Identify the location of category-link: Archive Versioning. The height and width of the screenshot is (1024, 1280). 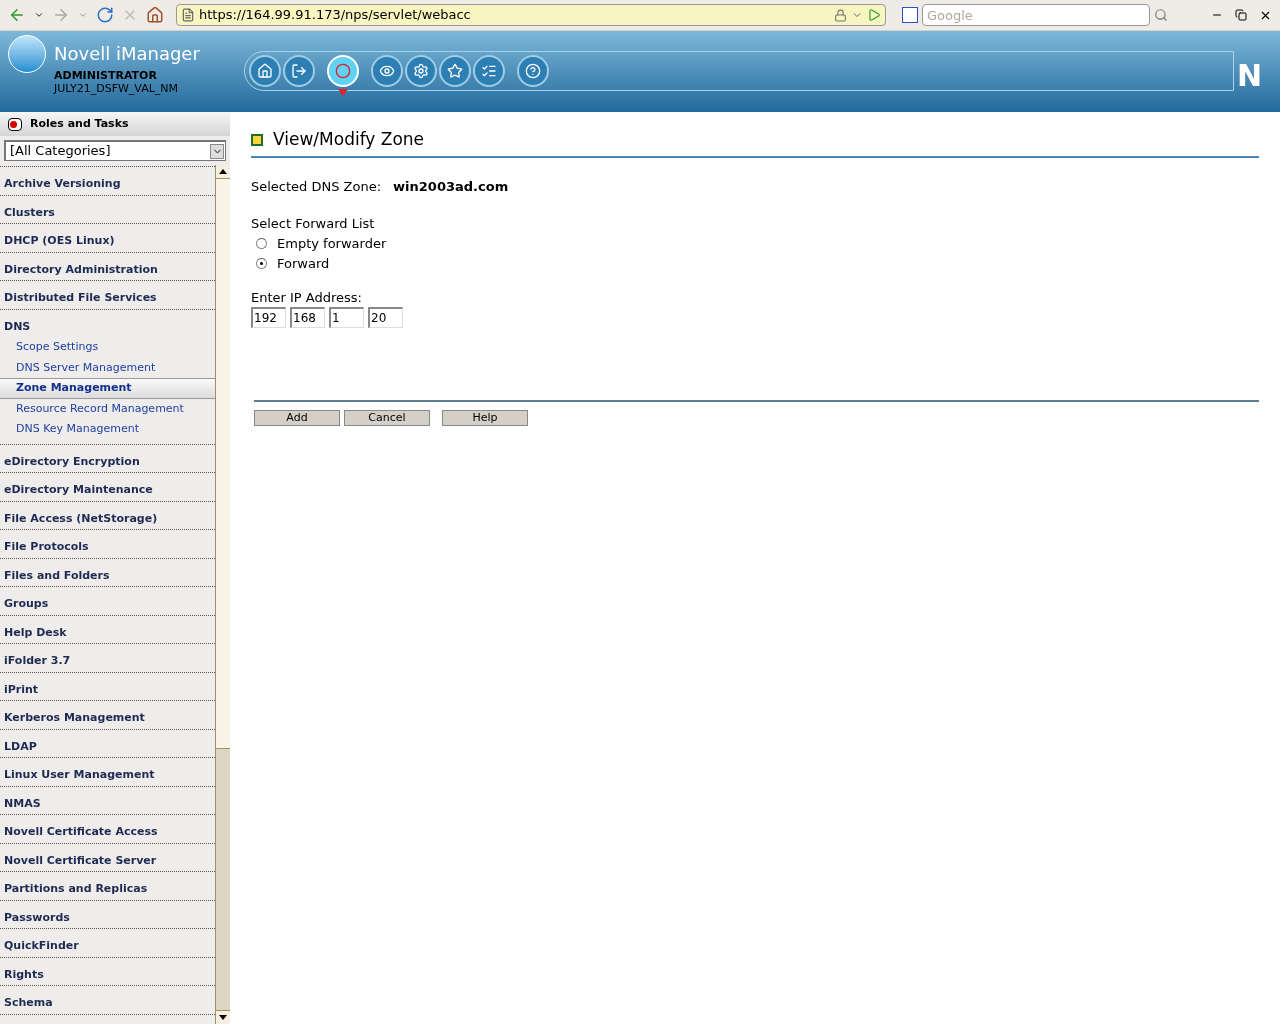
(62, 184).